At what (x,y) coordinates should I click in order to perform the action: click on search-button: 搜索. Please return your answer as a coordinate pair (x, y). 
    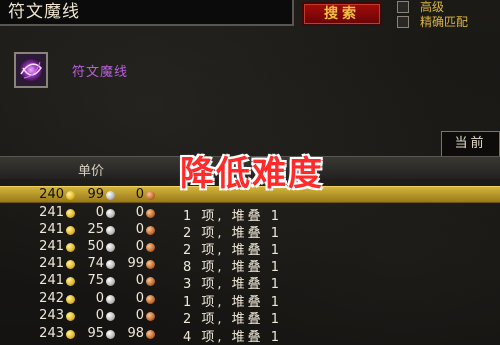
    Looking at the image, I should click on (342, 14).